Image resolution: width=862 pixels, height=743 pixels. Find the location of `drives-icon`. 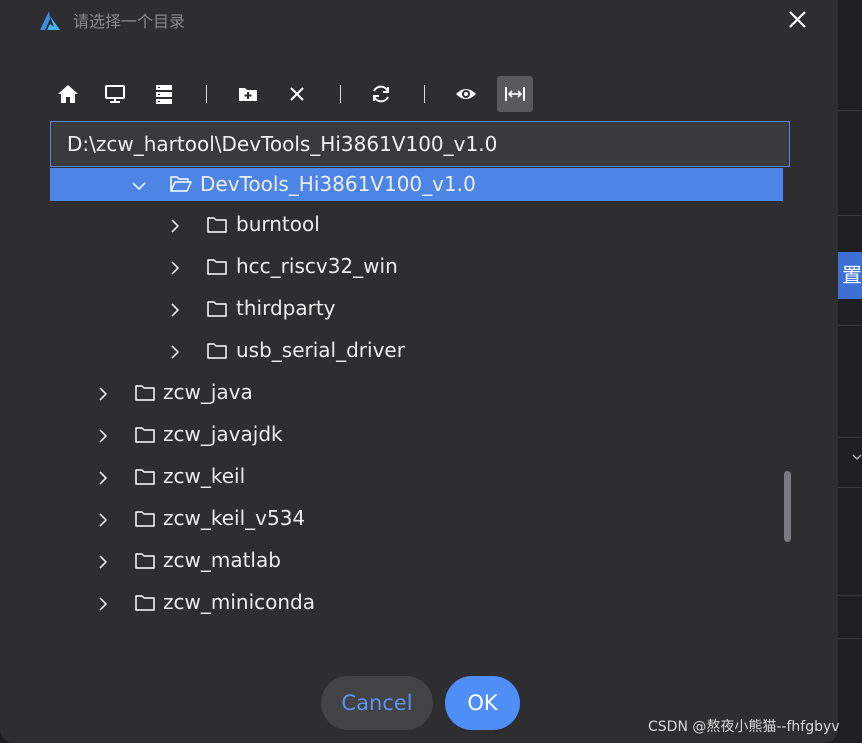

drives-icon is located at coordinates (164, 94).